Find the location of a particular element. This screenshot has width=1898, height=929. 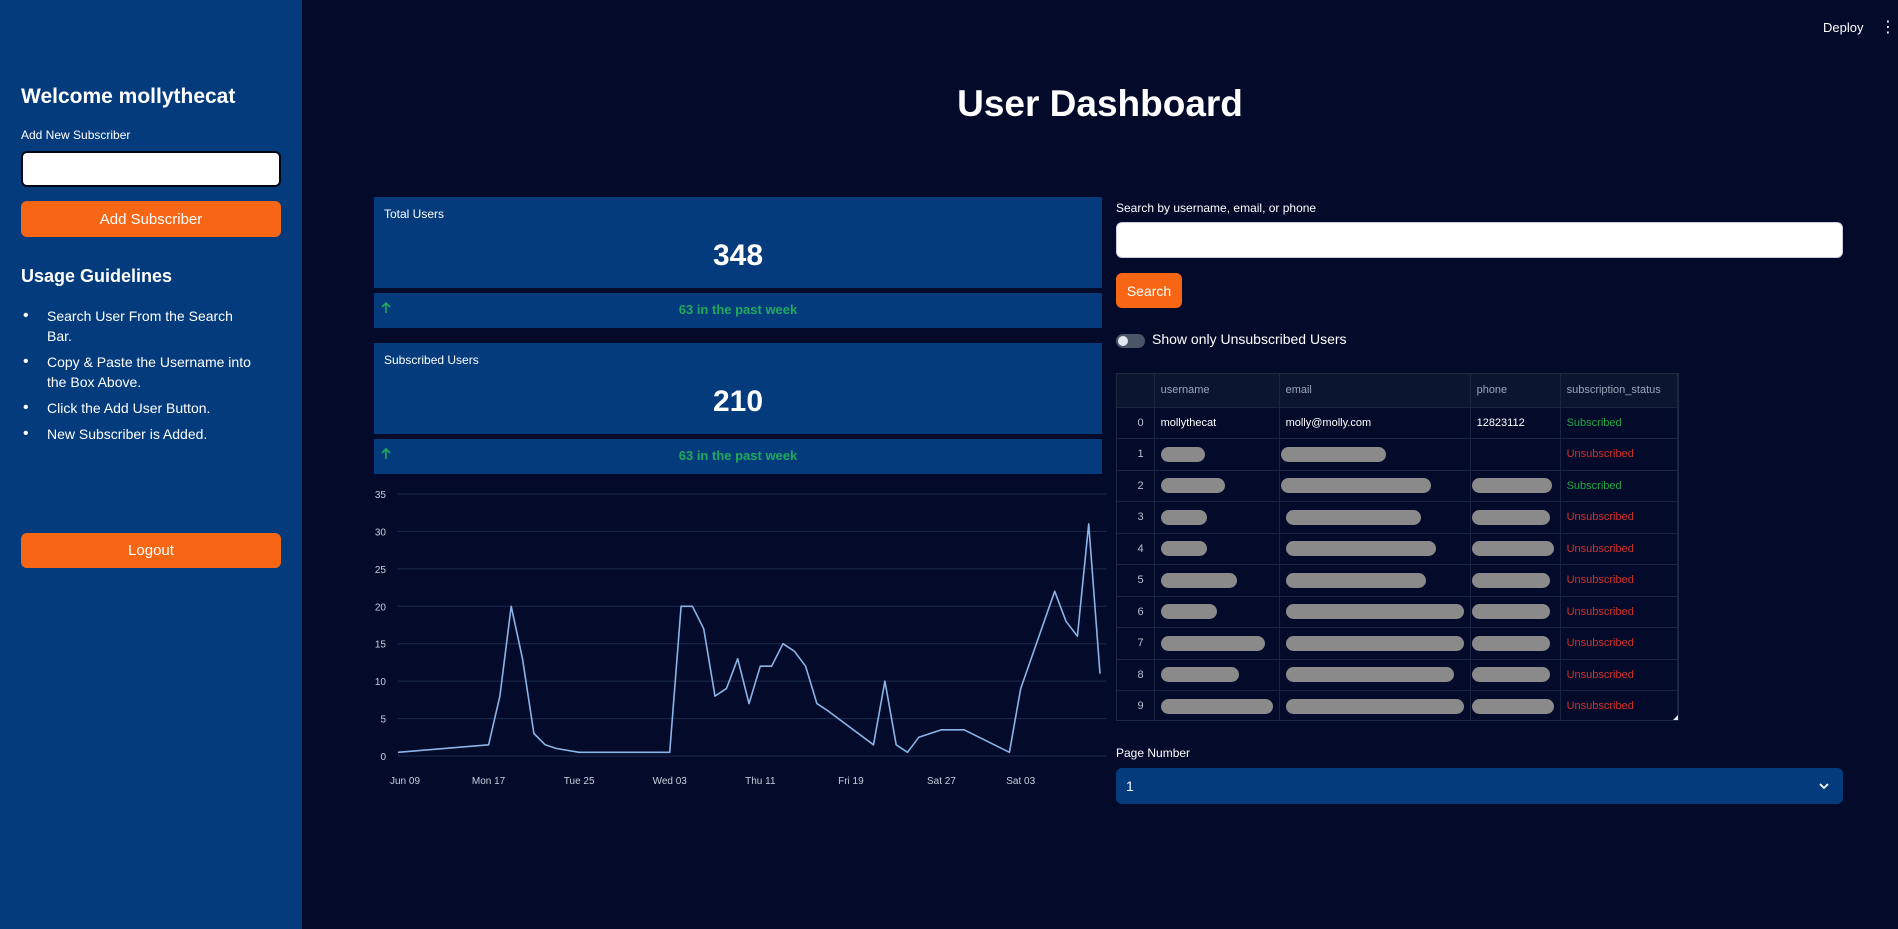

page-number-label: Page Number is located at coordinates (1153, 753).